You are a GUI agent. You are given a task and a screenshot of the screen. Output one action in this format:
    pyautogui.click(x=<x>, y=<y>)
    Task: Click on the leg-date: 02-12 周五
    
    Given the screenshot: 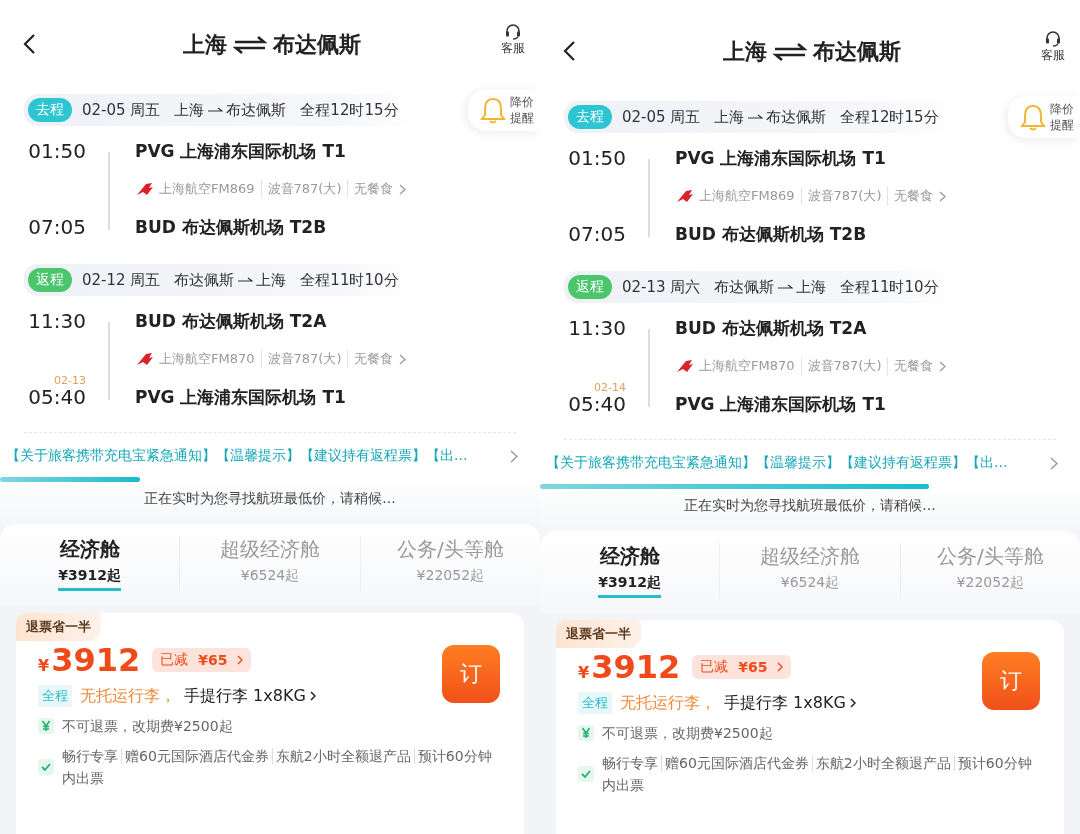 What is the action you would take?
    pyautogui.click(x=121, y=280)
    